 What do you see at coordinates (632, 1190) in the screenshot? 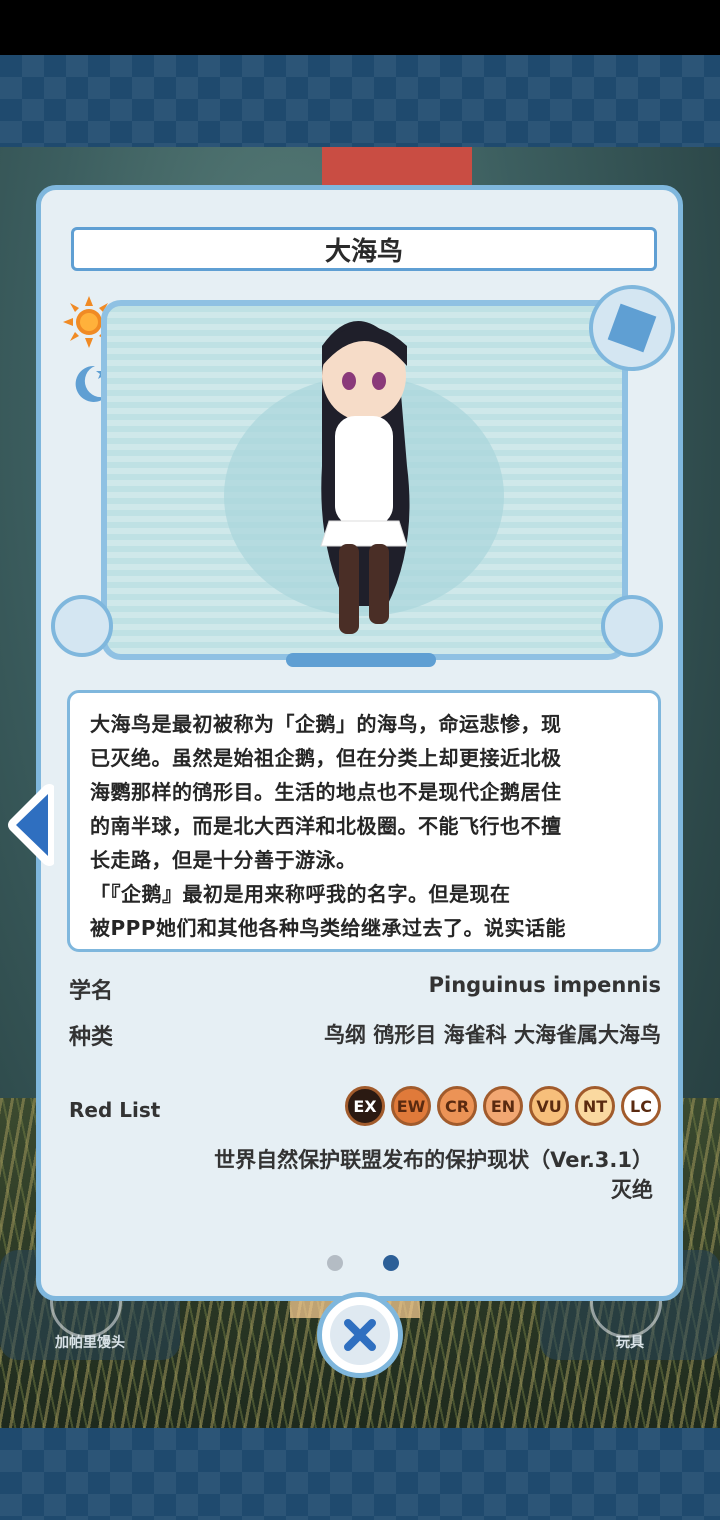
I see `conservation-status-value: 灭绝` at bounding box center [632, 1190].